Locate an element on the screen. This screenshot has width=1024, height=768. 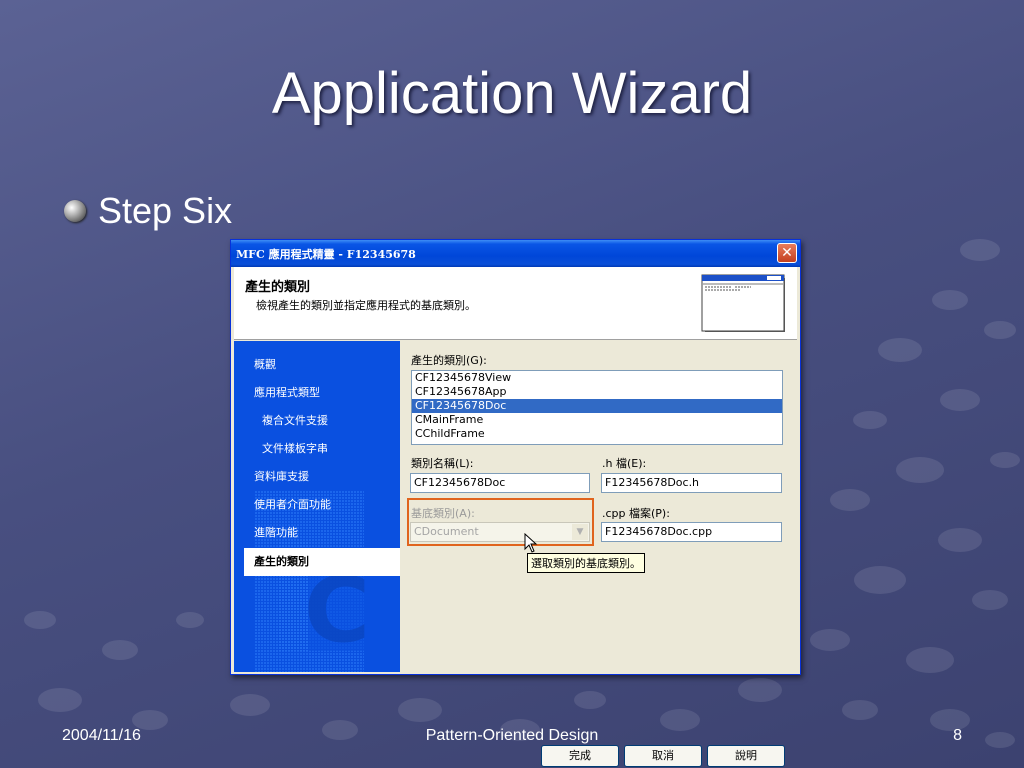
sidebar-item-generated-classes: 產生的類別 is located at coordinates (322, 562).